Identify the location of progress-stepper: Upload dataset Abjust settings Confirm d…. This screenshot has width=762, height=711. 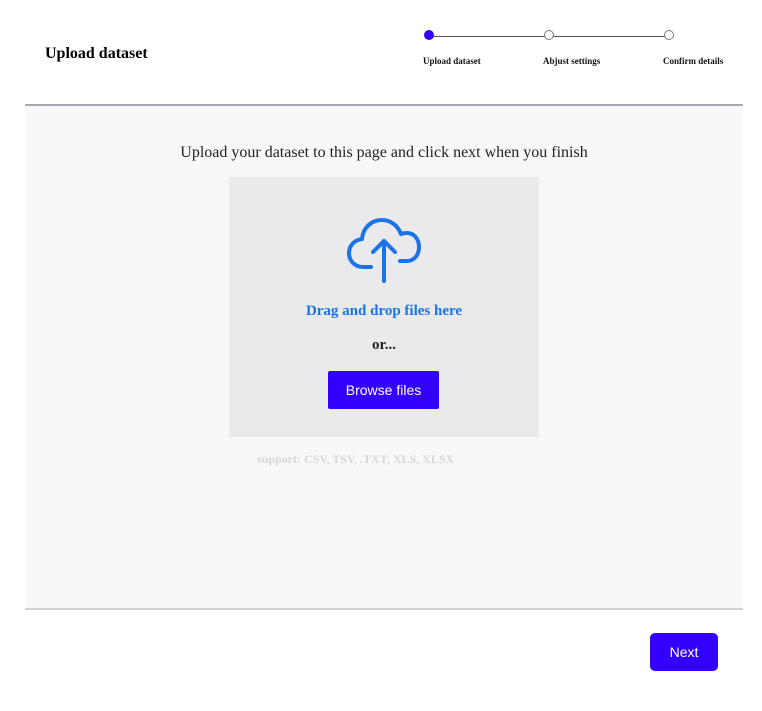
(381, 40).